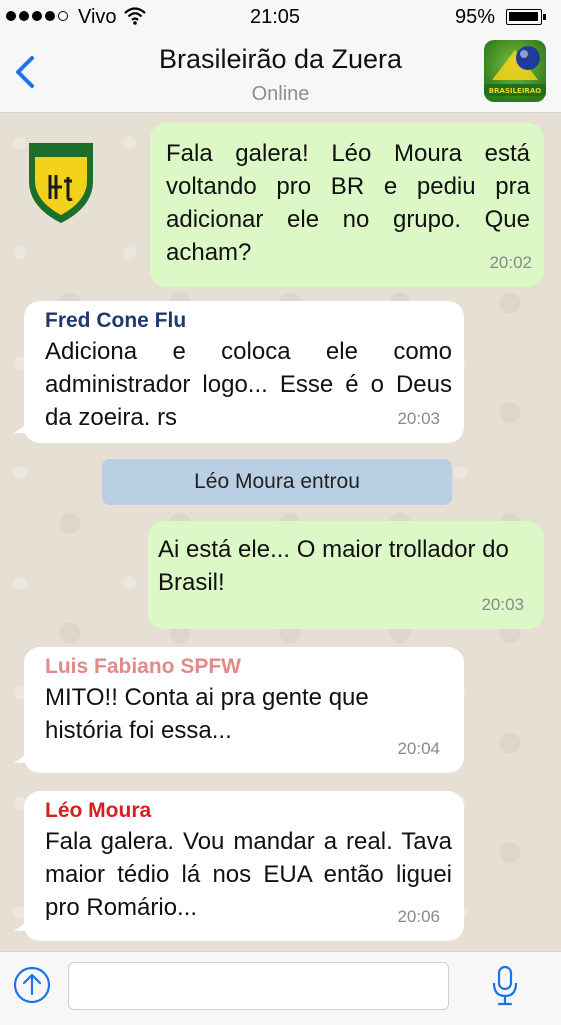  What do you see at coordinates (510, 262) in the screenshot?
I see `message-time: 20:02` at bounding box center [510, 262].